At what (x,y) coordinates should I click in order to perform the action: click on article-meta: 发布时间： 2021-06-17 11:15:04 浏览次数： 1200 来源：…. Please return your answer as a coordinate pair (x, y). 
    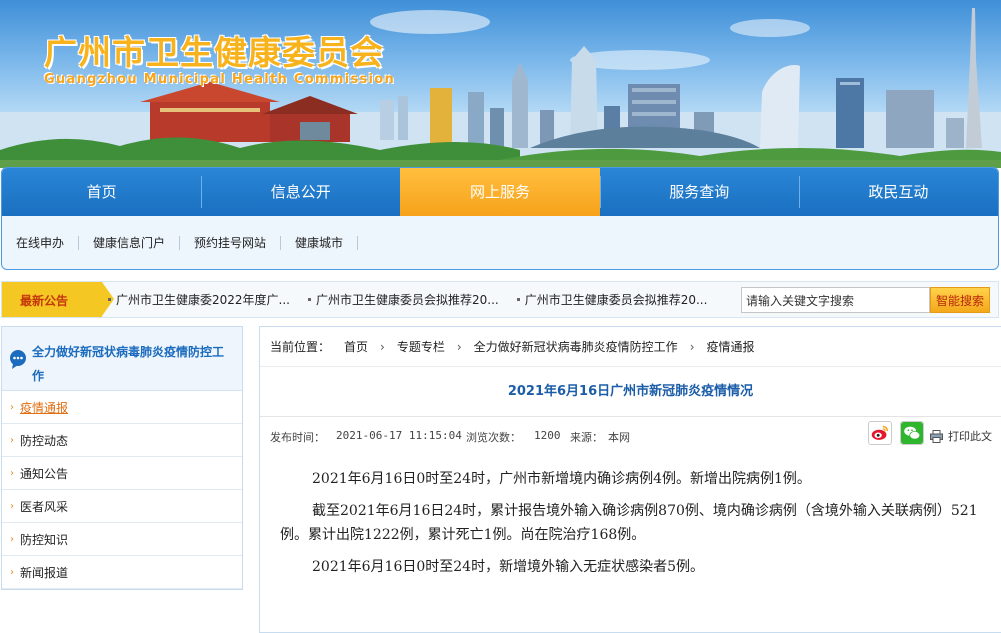
    Looking at the image, I should click on (630, 438).